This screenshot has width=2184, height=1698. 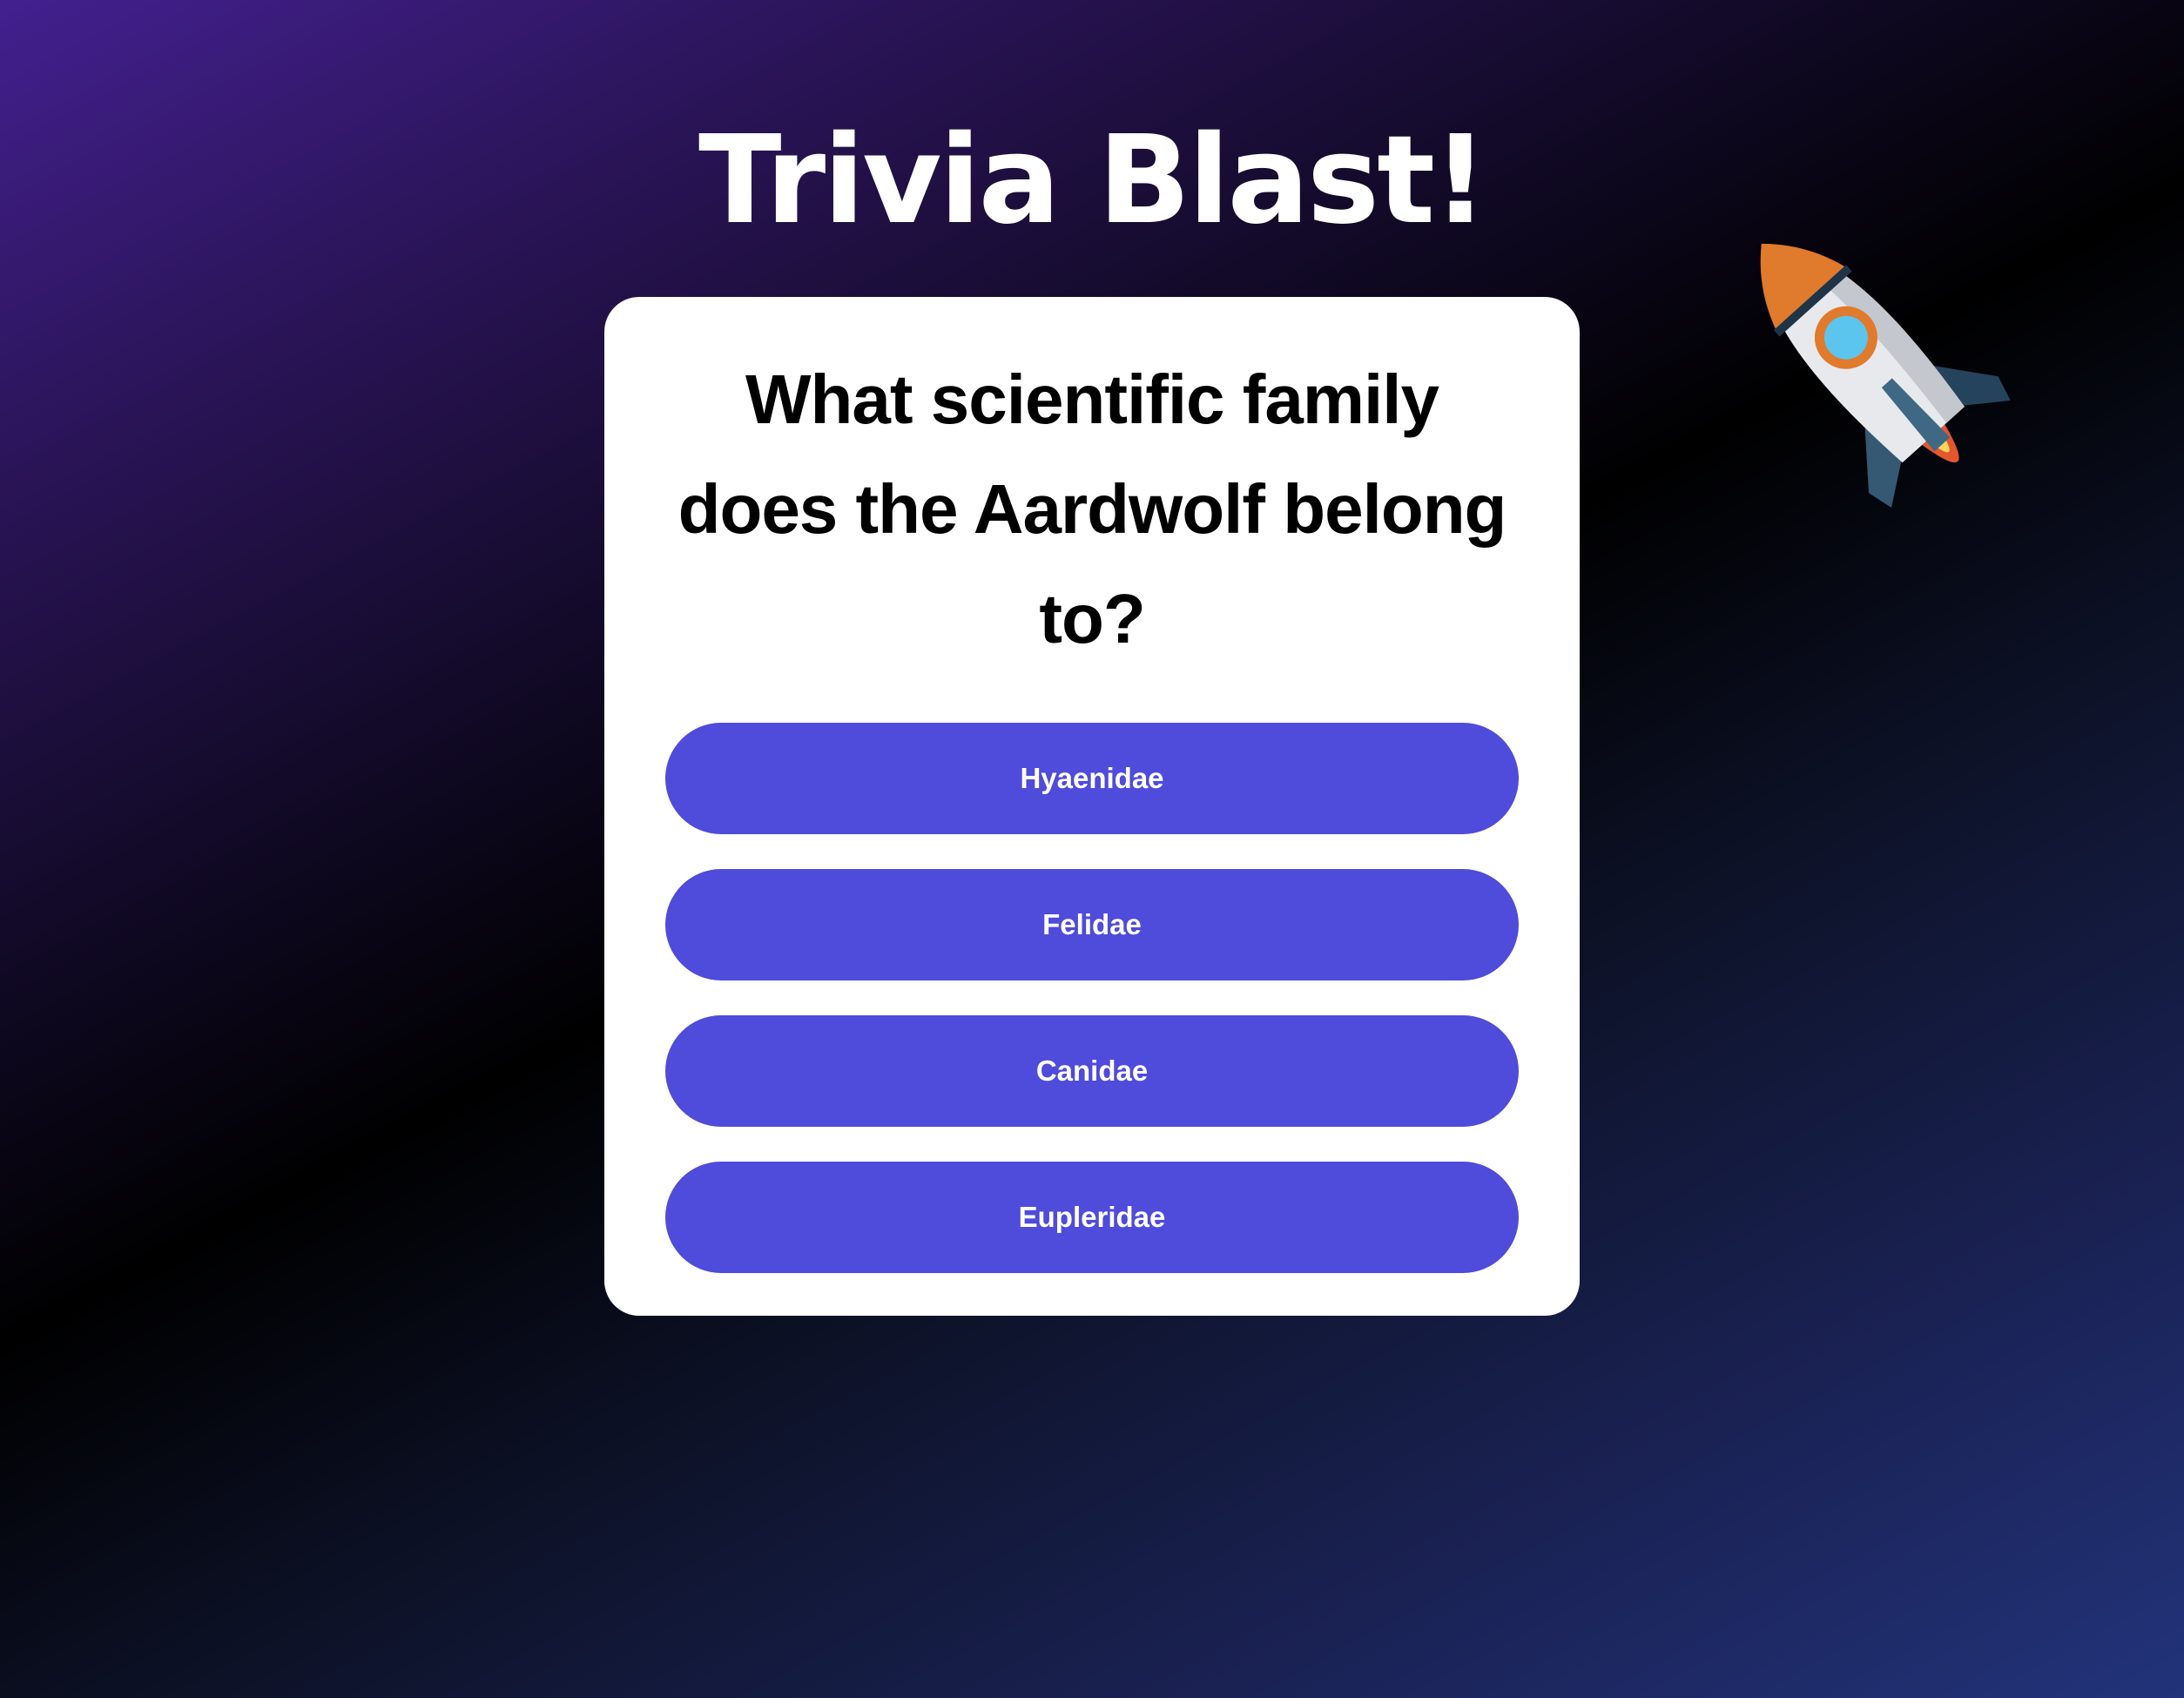 I want to click on answer-button-hyaenidae: Hyaenidae, so click(x=1092, y=778).